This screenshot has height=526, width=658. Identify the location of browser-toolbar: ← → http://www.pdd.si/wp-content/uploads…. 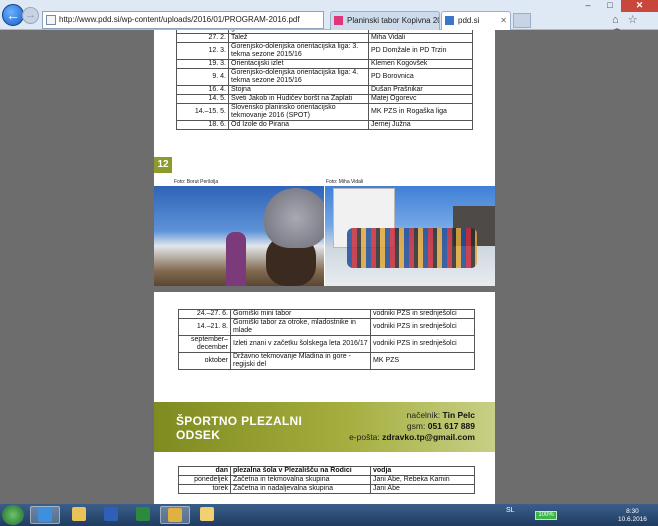
(329, 19).